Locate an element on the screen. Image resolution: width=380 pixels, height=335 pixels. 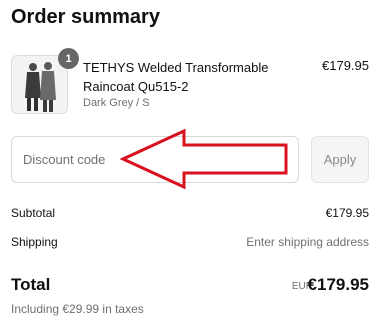
total-value: €179.95 is located at coordinates (338, 284).